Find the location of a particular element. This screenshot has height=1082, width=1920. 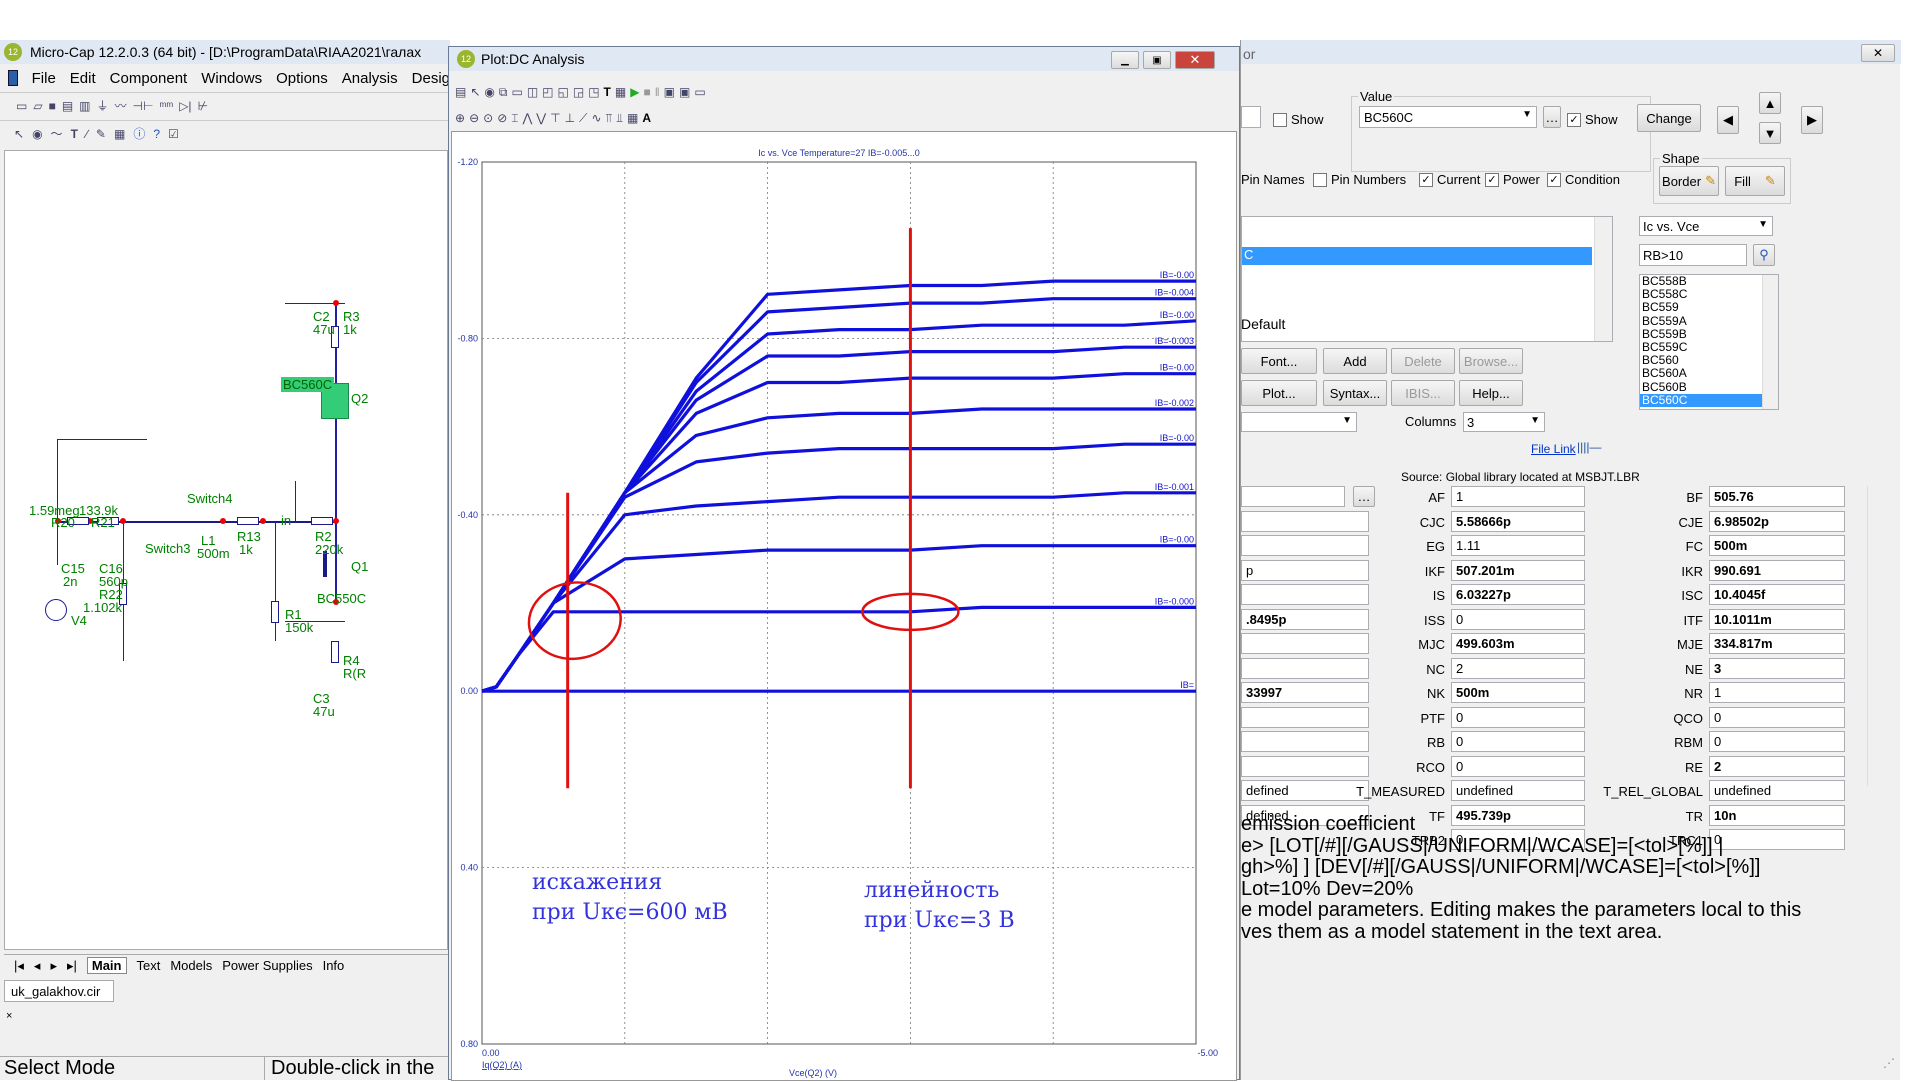

menu-edit: Edit is located at coordinates (83, 78).